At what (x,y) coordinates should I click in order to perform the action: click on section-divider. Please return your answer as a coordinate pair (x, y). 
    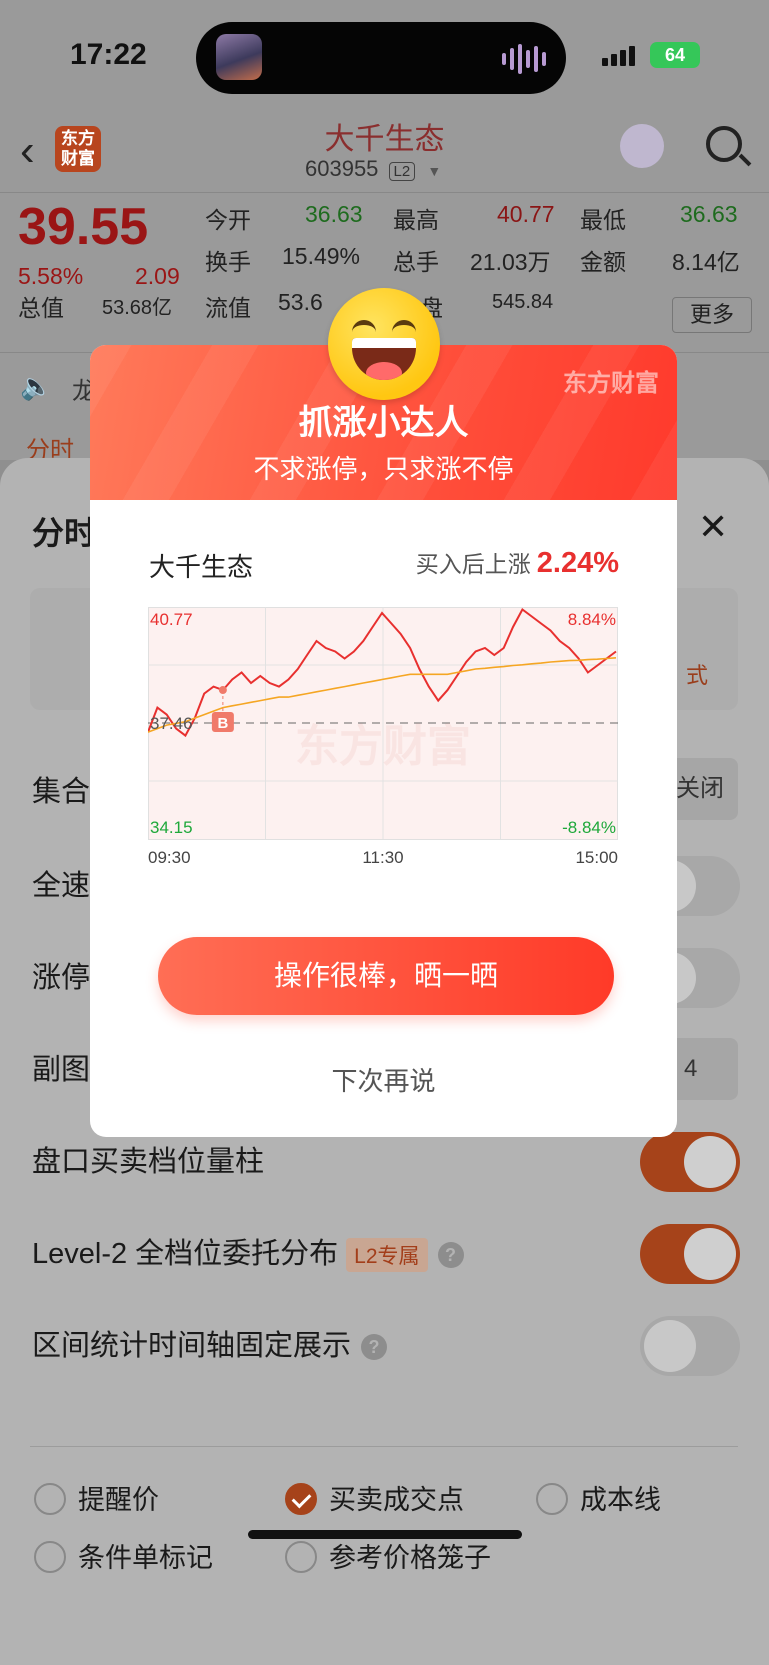
    Looking at the image, I should click on (384, 1446).